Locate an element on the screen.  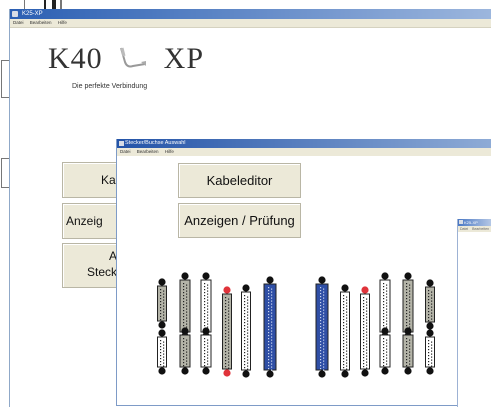
stecker-auswahl-button-main: A Stecke is located at coordinates (93, 265).